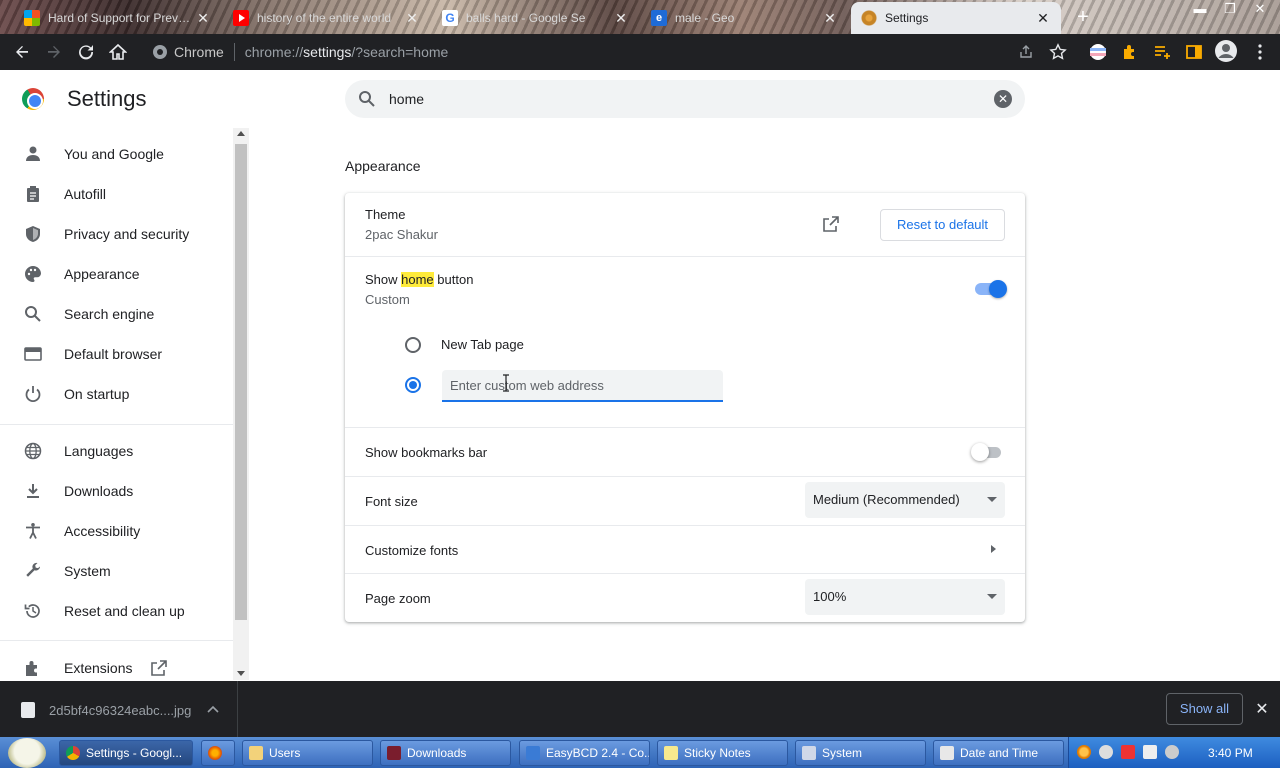 The image size is (1280, 768). What do you see at coordinates (419, 279) in the screenshot?
I see `home-button-label: Show home button` at bounding box center [419, 279].